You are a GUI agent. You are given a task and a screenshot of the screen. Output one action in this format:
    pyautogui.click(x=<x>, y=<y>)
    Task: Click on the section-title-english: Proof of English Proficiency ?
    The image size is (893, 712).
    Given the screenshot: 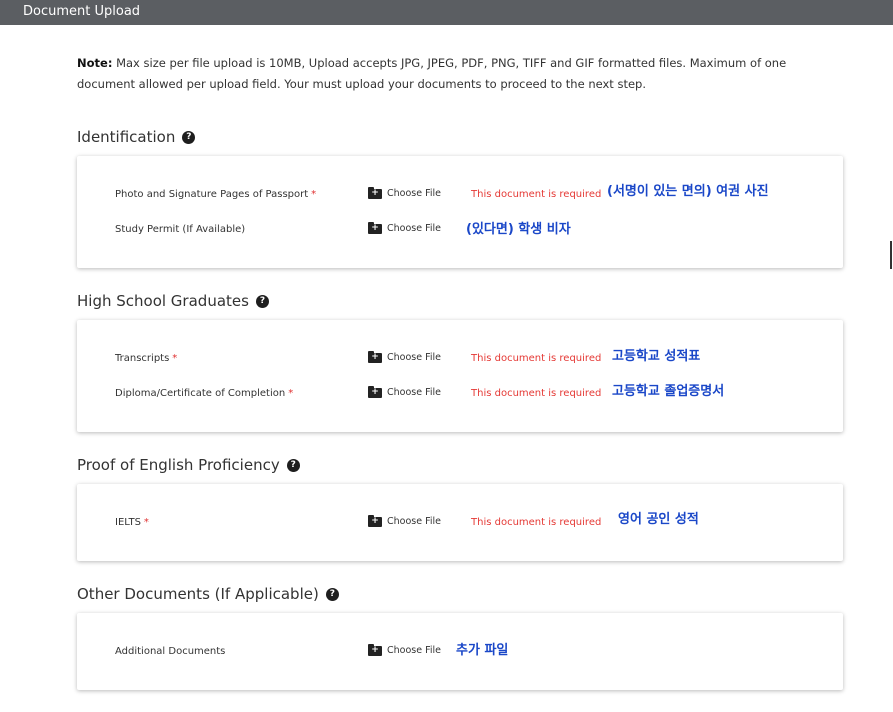 What is the action you would take?
    pyautogui.click(x=188, y=465)
    